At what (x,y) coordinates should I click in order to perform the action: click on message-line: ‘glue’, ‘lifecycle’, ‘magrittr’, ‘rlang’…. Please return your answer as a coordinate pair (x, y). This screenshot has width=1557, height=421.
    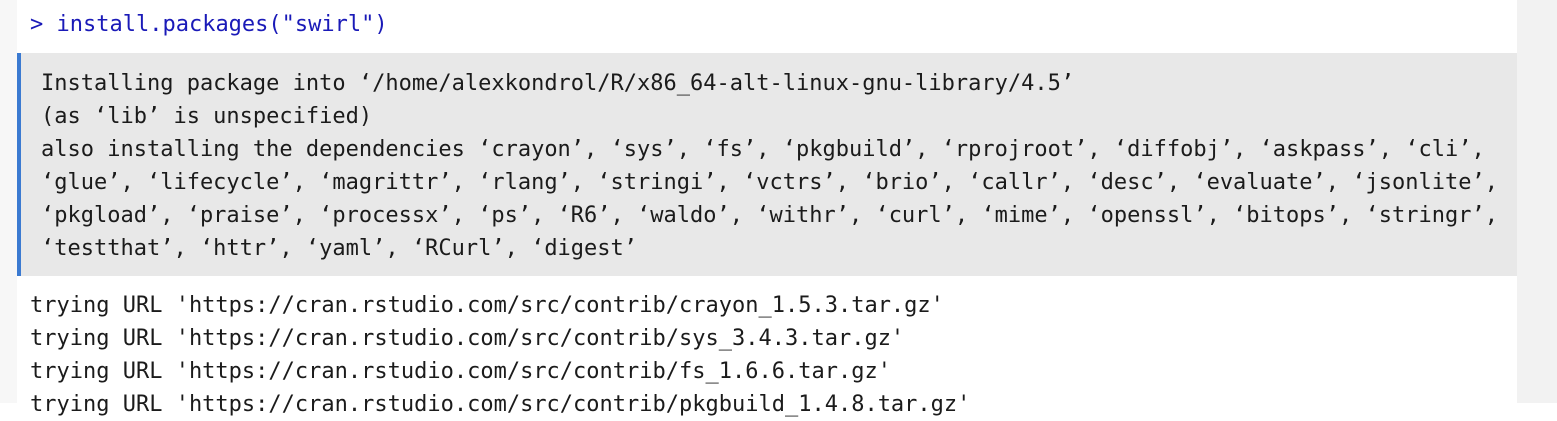
    Looking at the image, I should click on (769, 182).